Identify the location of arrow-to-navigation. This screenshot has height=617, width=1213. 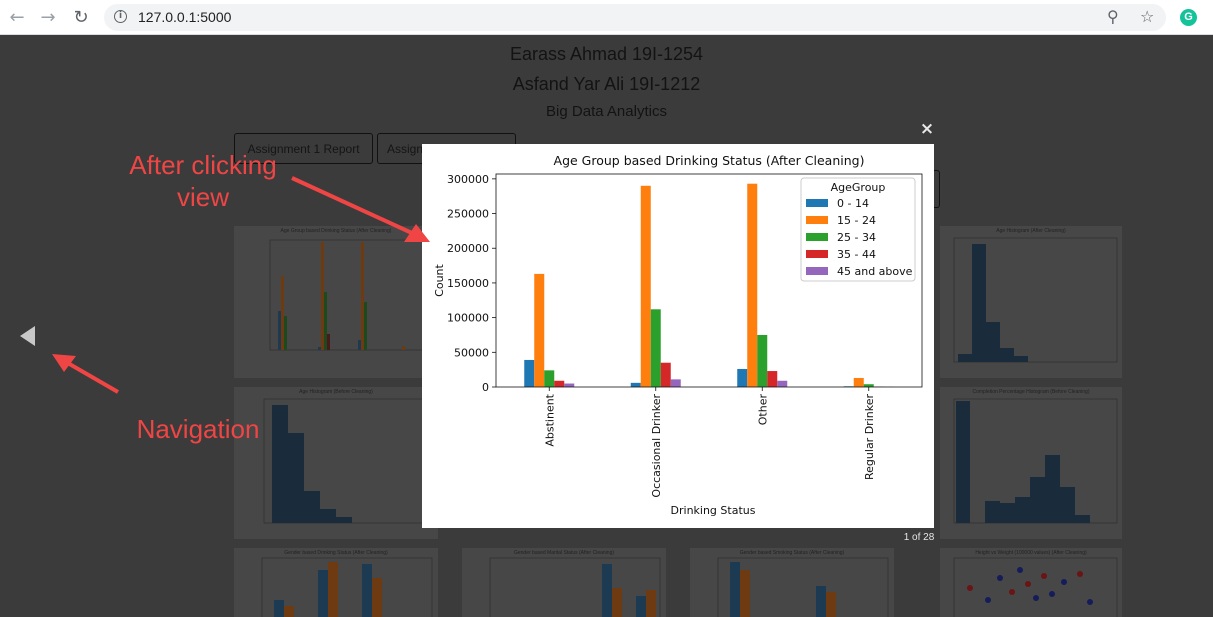
(92, 377).